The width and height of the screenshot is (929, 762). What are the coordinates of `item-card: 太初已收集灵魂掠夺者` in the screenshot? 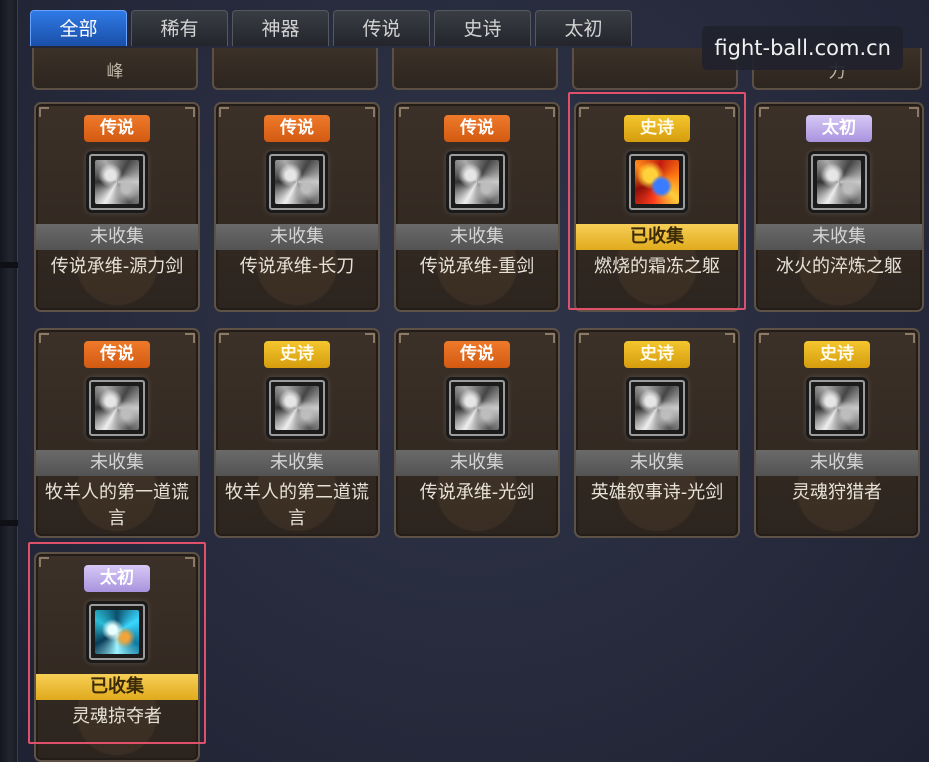 It's located at (117, 657).